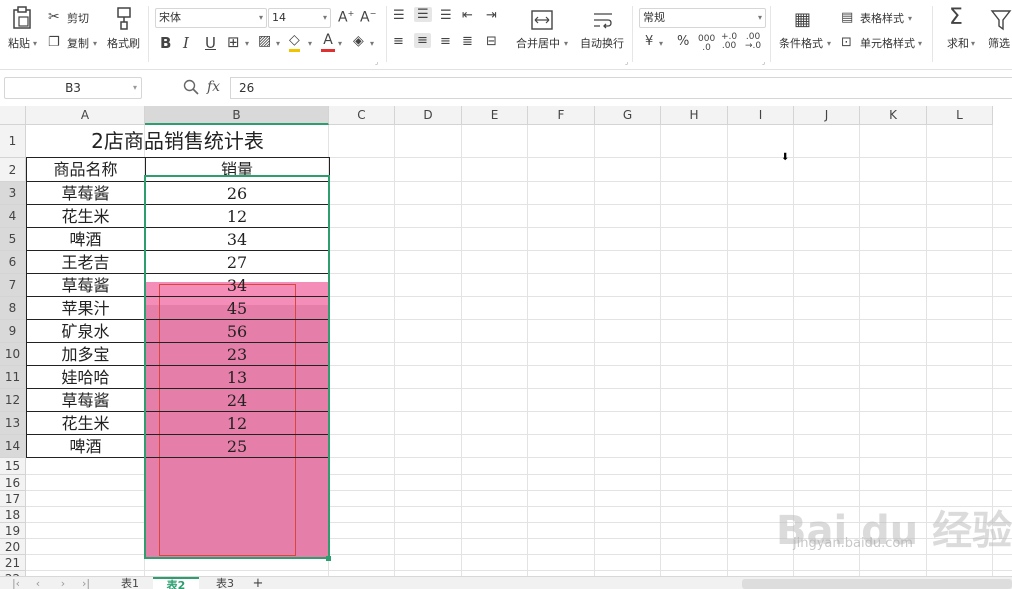 Image resolution: width=1012 pixels, height=589 pixels. What do you see at coordinates (213, 87) in the screenshot?
I see `fx-icon: fx` at bounding box center [213, 87].